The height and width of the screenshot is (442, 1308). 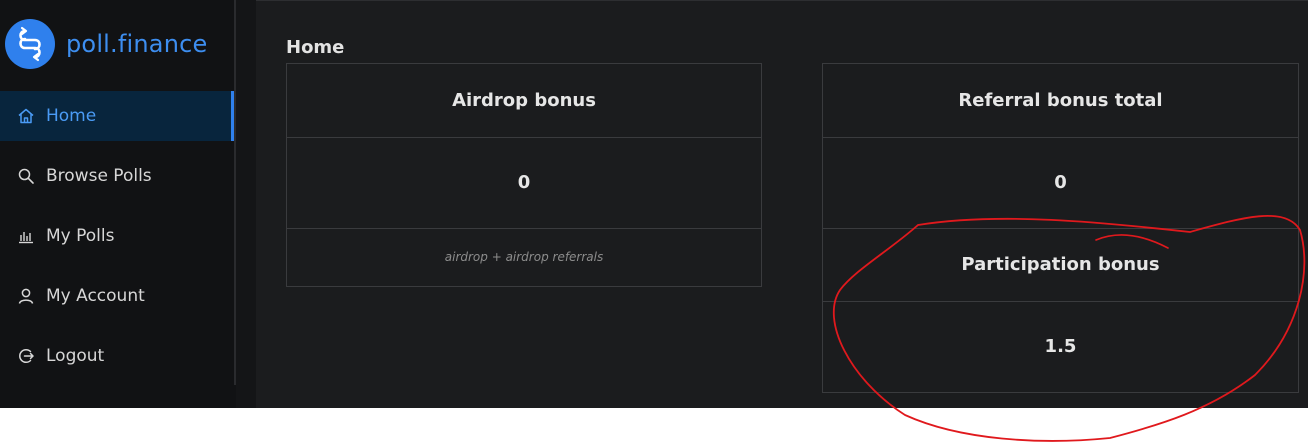 I want to click on user-icon, so click(x=26, y=296).